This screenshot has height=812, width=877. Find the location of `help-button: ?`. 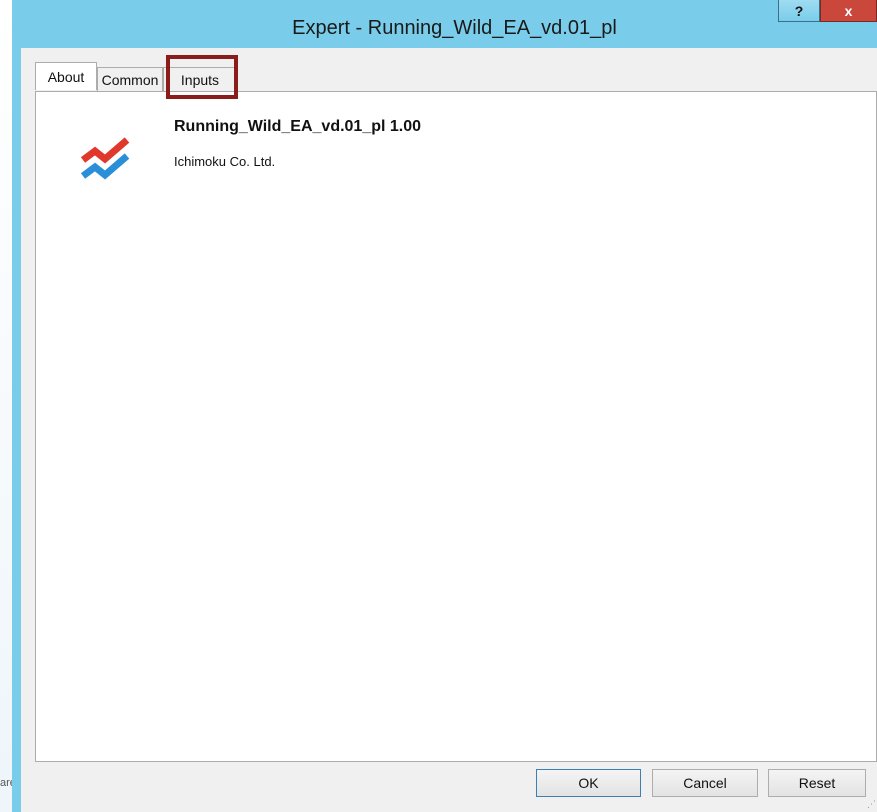

help-button: ? is located at coordinates (799, 11).